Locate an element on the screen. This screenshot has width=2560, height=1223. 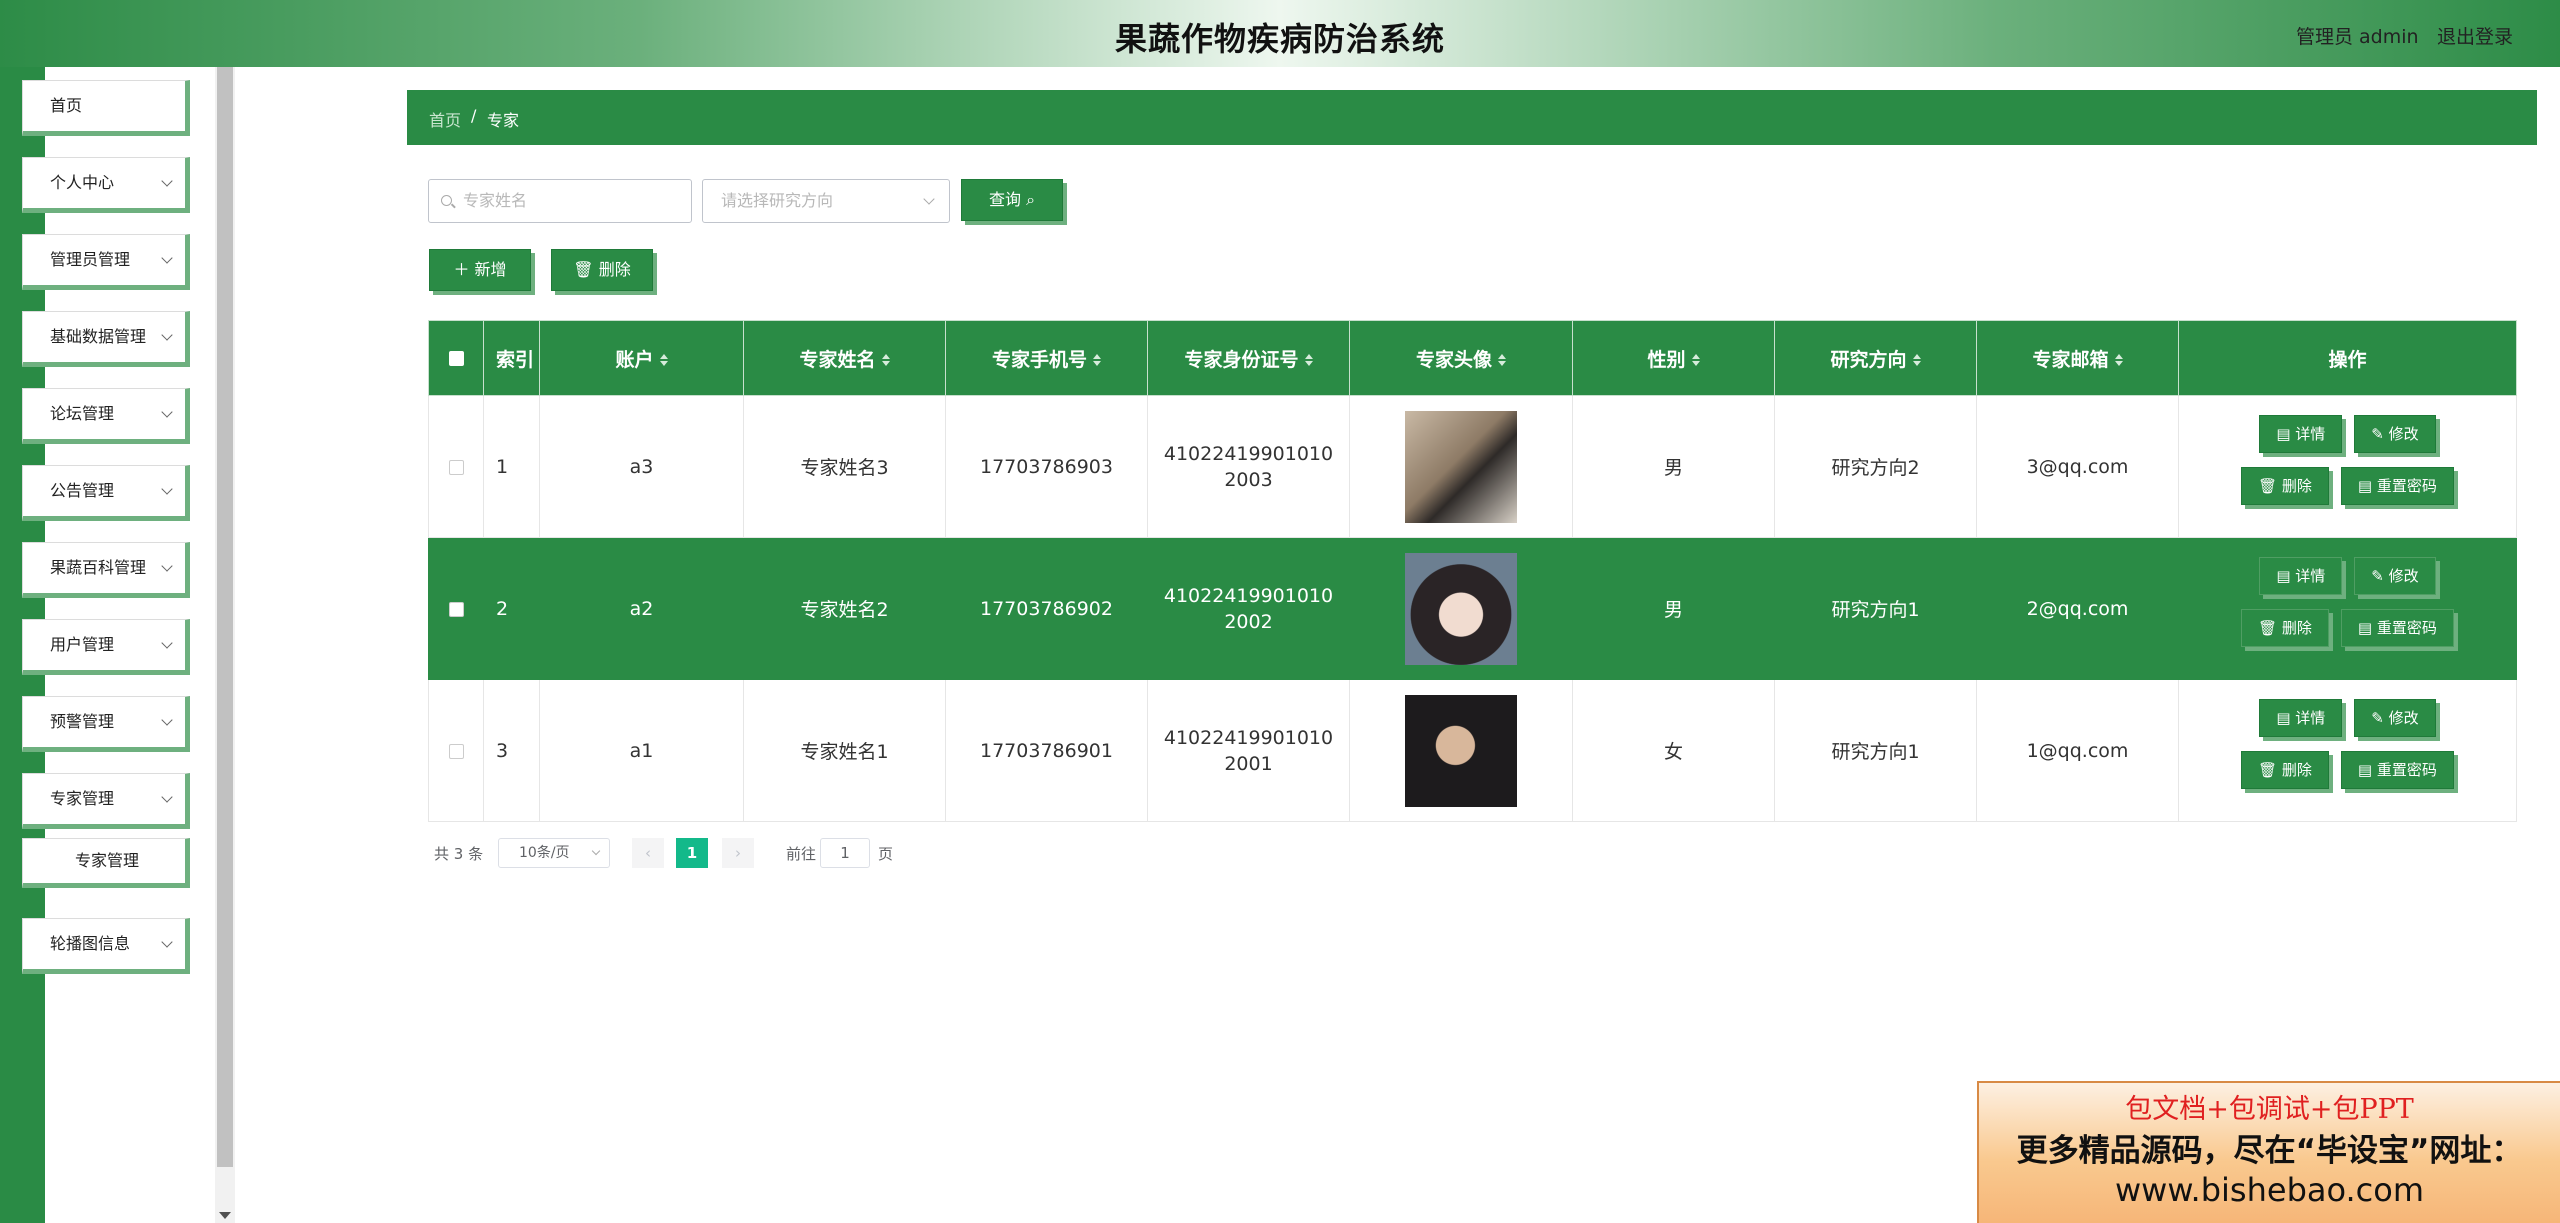
header-label: 操作 is located at coordinates (2347, 359).